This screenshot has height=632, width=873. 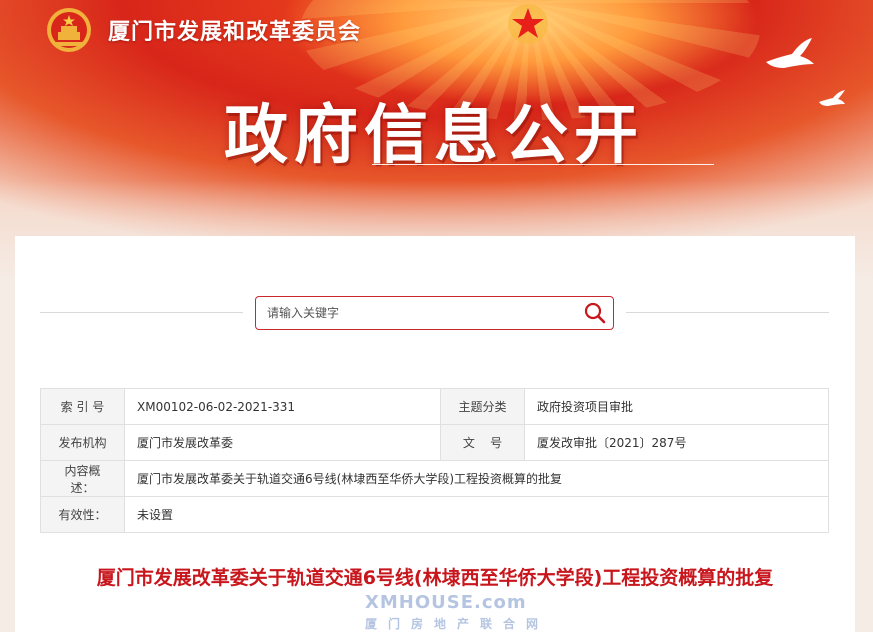 I want to click on table-row: 有效性： 未设置, so click(x=434, y=514).